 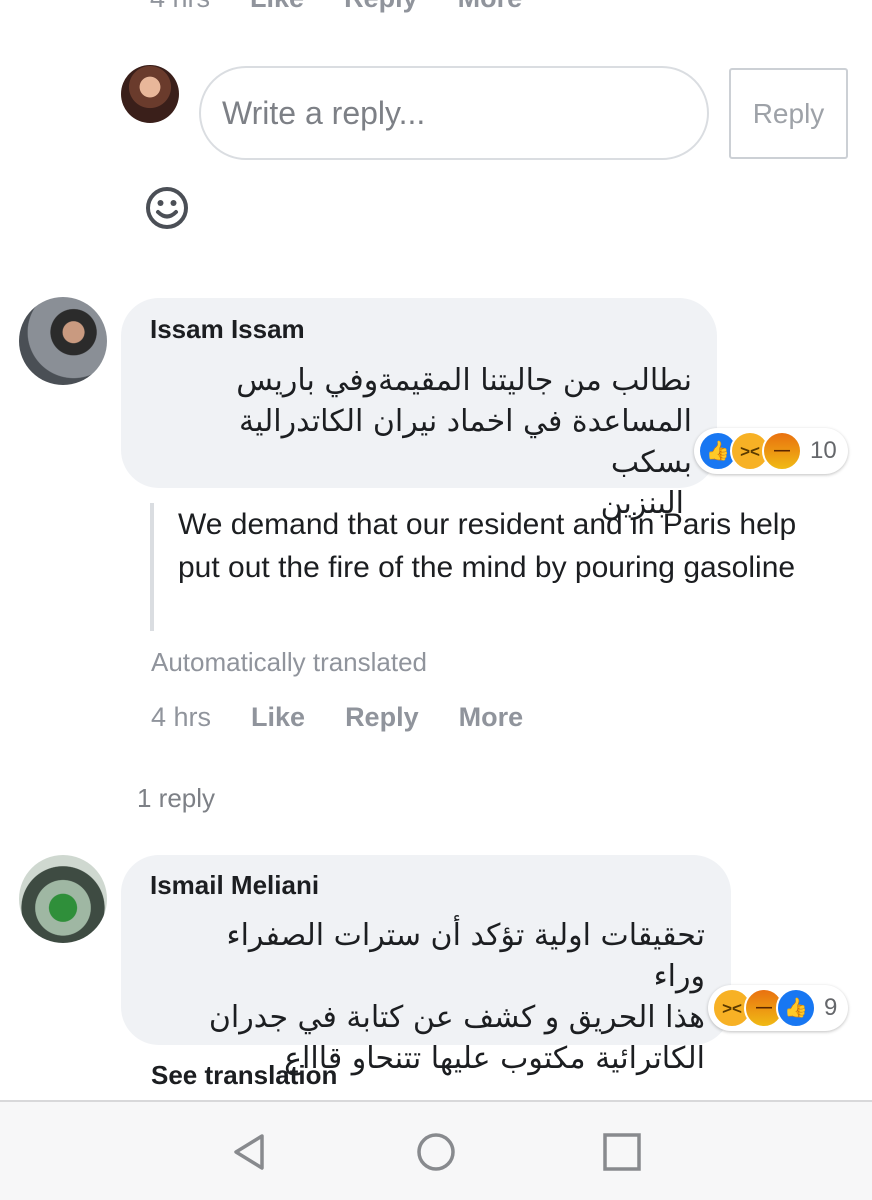 What do you see at coordinates (464, 380) in the screenshot?
I see `comment-text-line: نطالب من جاليتنا المقيمةوفي باريس` at bounding box center [464, 380].